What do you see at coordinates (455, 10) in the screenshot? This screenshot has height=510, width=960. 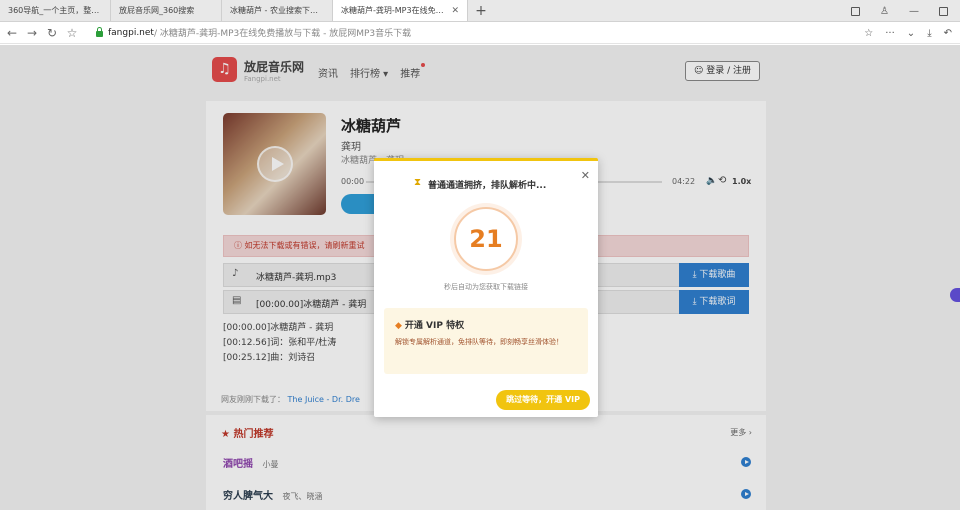 I see `tab-close-icon: ✕` at bounding box center [455, 10].